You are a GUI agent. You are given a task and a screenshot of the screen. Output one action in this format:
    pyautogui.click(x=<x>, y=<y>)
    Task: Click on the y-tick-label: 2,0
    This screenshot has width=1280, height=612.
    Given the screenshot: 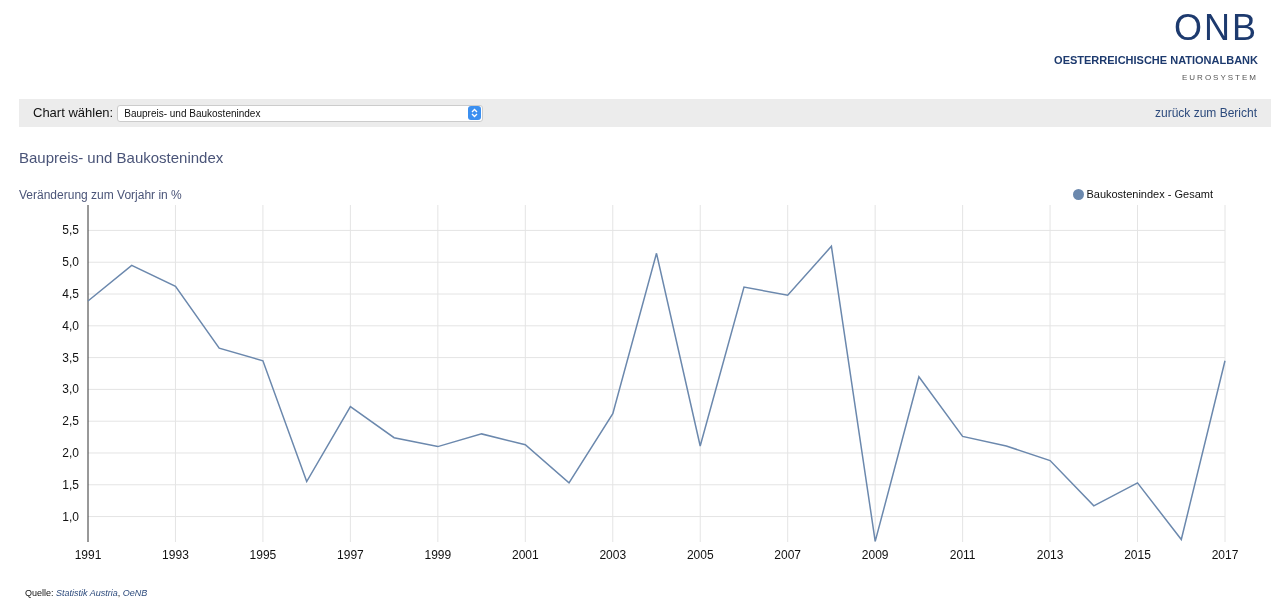 What is the action you would take?
    pyautogui.click(x=70, y=453)
    